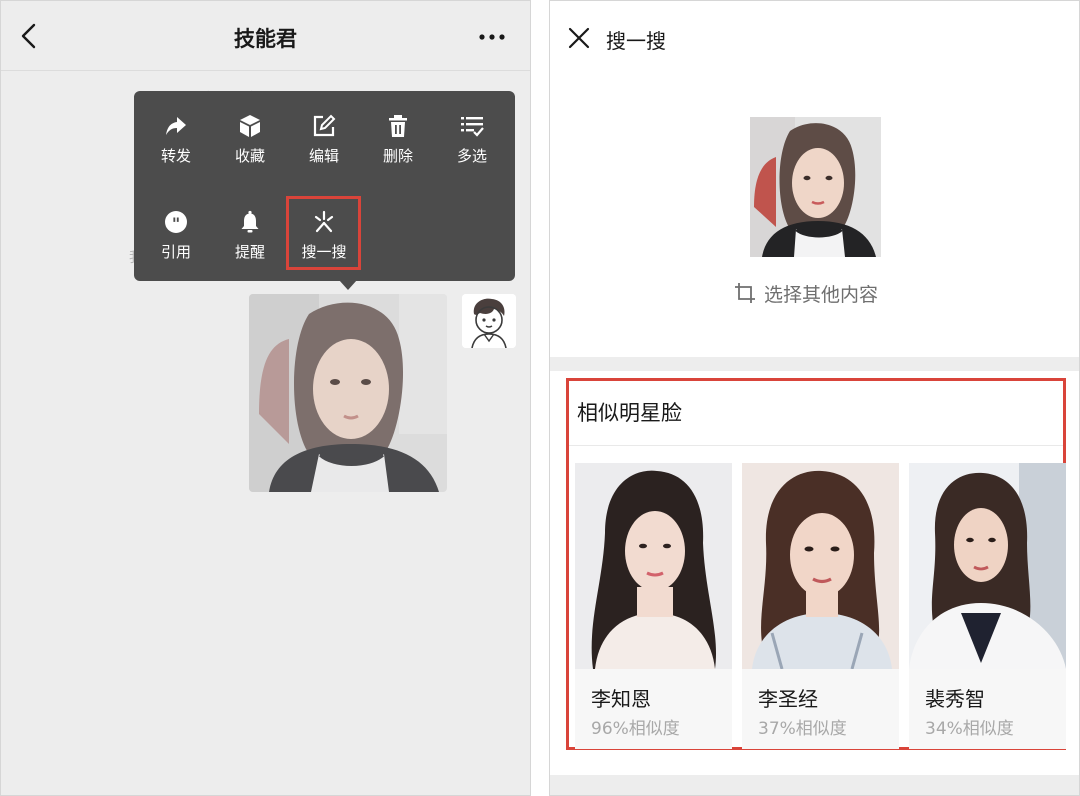  I want to click on multi-select-icon, so click(472, 127).